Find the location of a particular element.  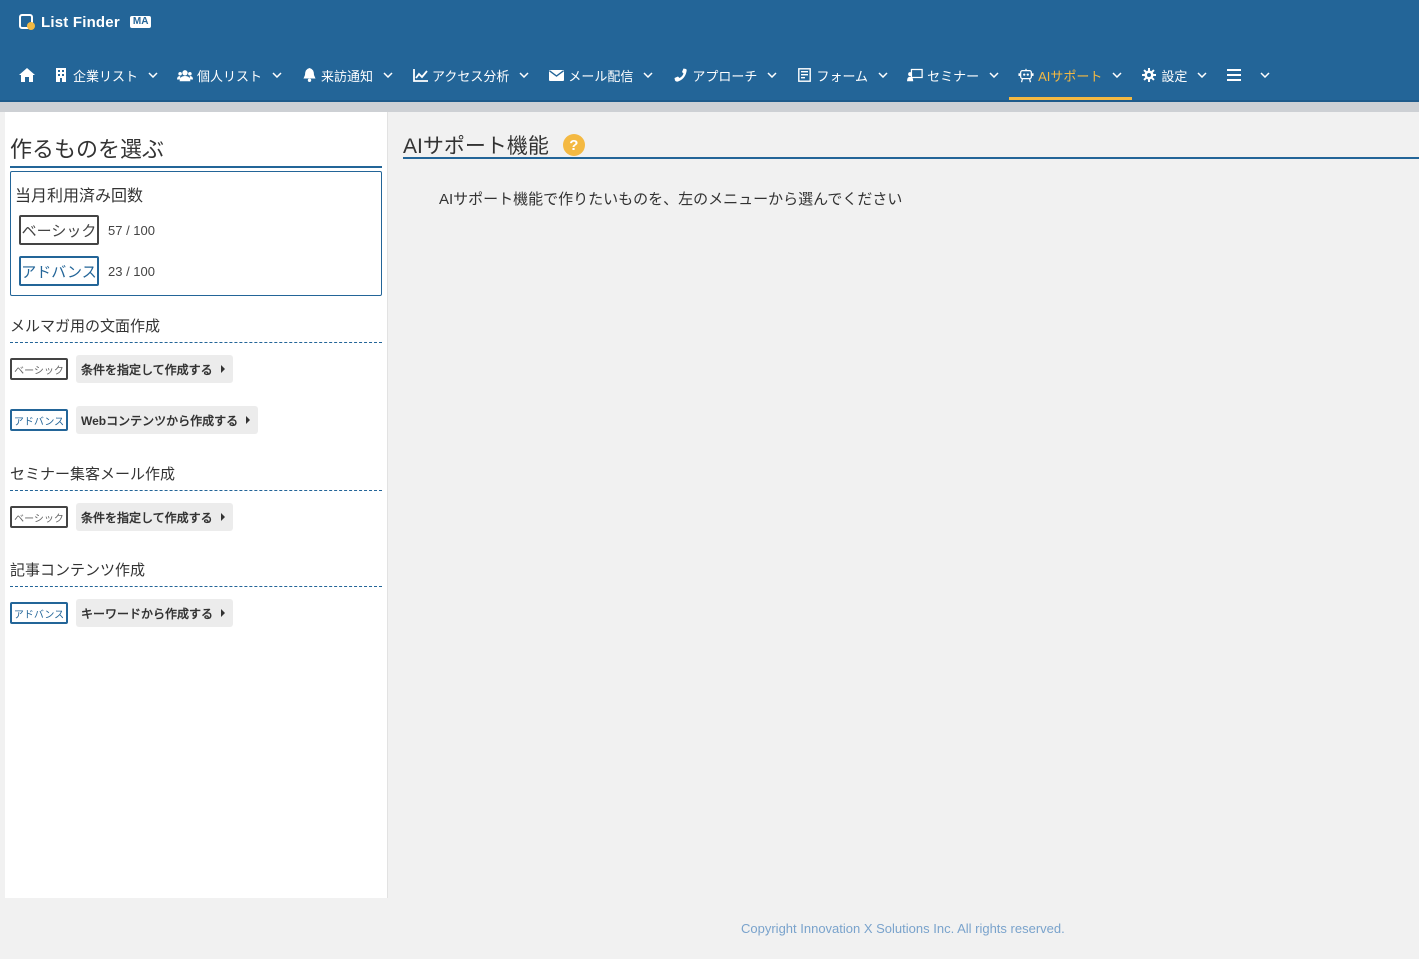

building-icon is located at coordinates (61, 75).